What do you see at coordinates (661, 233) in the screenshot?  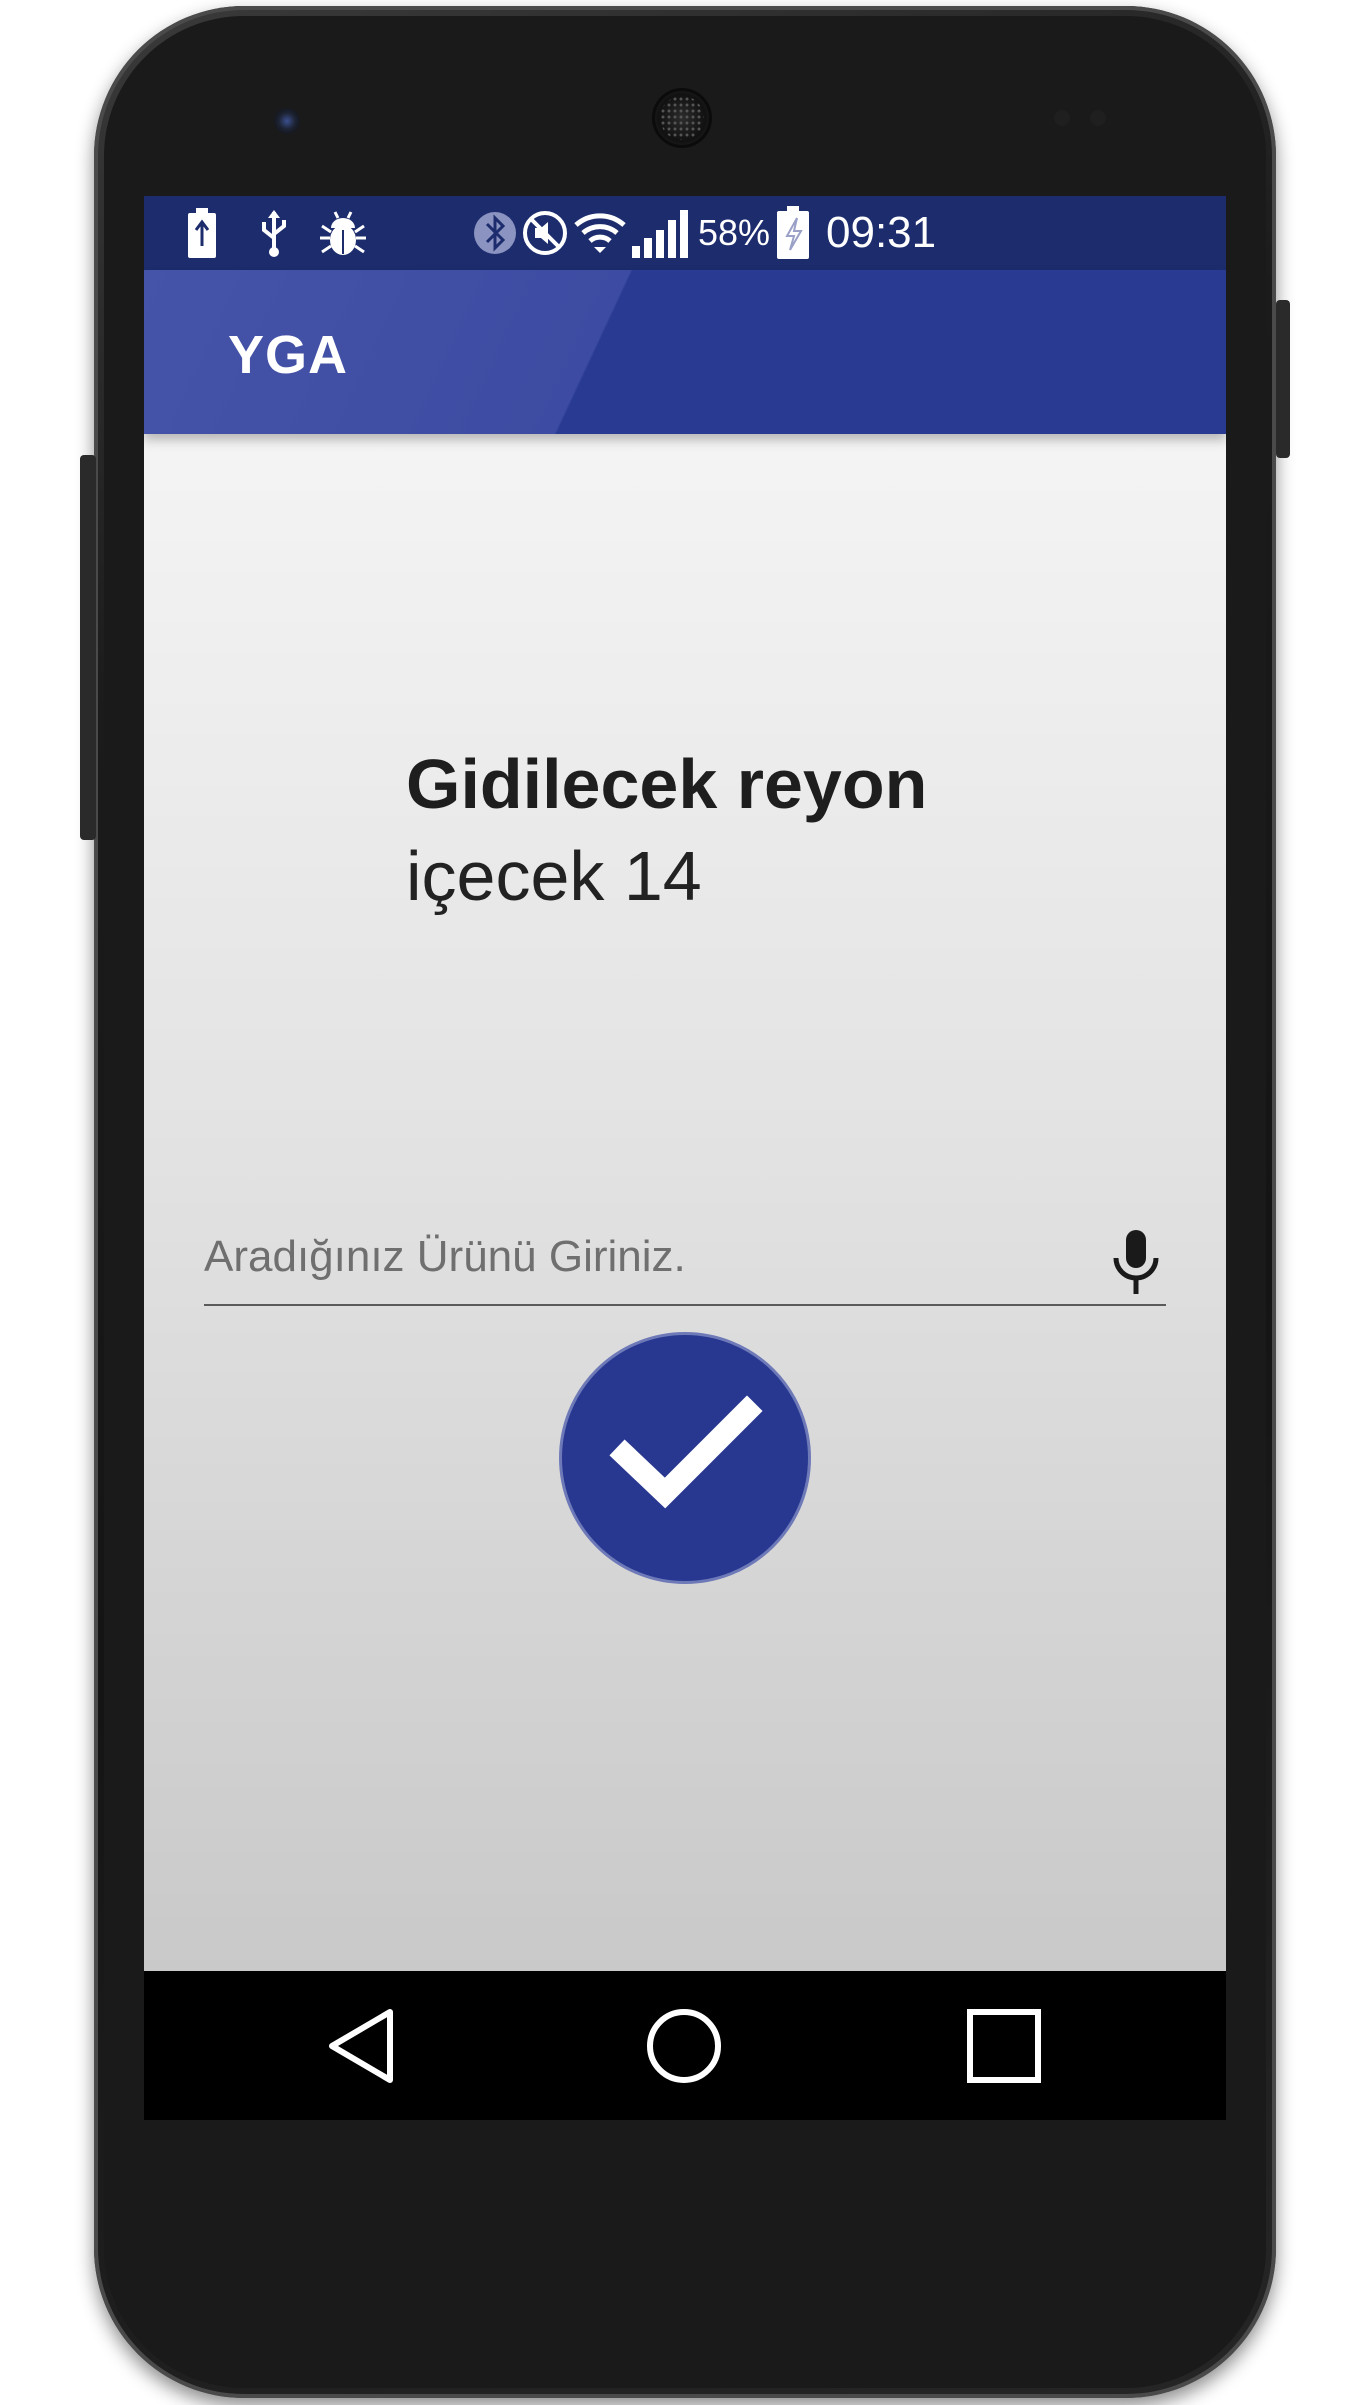 I see `signal-icon` at bounding box center [661, 233].